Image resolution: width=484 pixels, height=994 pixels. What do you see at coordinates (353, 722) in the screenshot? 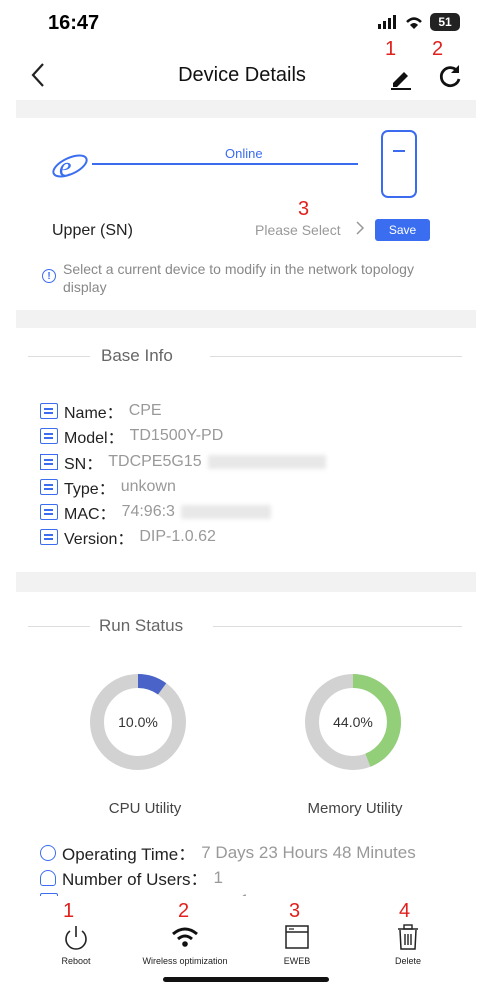
I see `memory-value: 44.0%` at bounding box center [353, 722].